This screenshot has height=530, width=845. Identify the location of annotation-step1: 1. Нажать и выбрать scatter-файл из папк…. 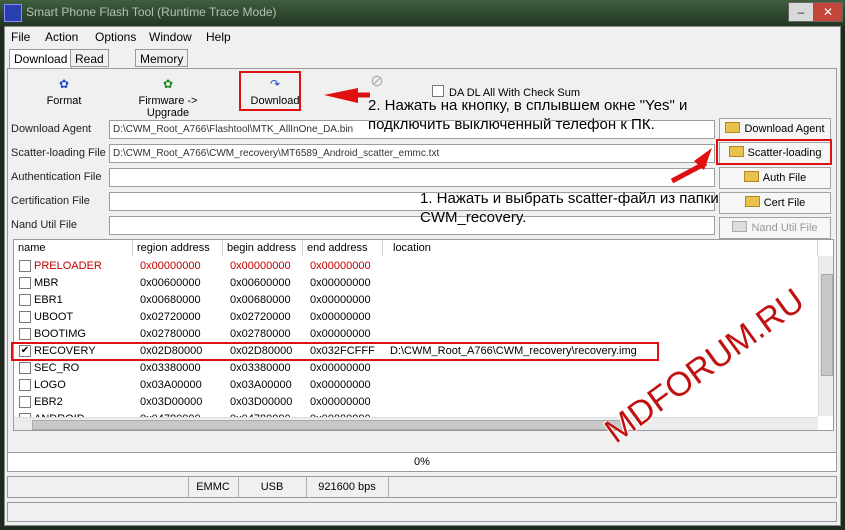
(569, 208).